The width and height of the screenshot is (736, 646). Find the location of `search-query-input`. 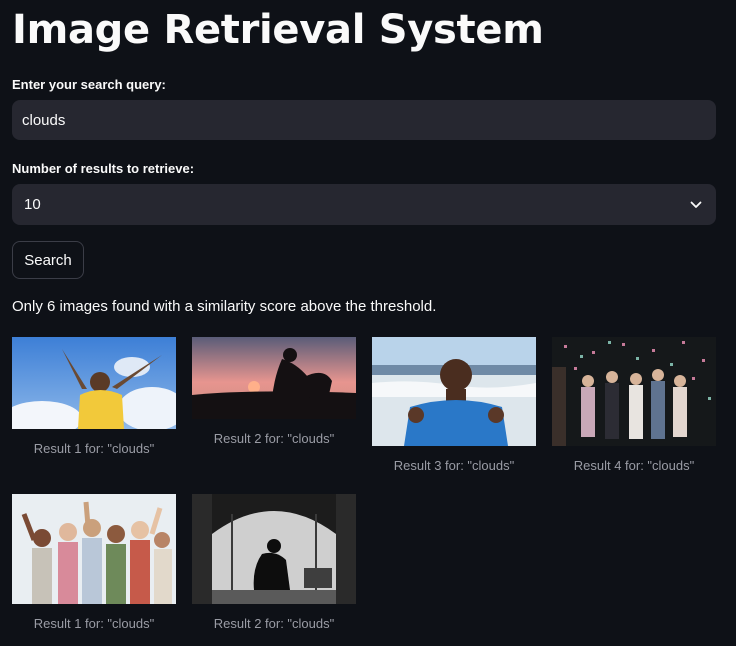

search-query-input is located at coordinates (364, 120).